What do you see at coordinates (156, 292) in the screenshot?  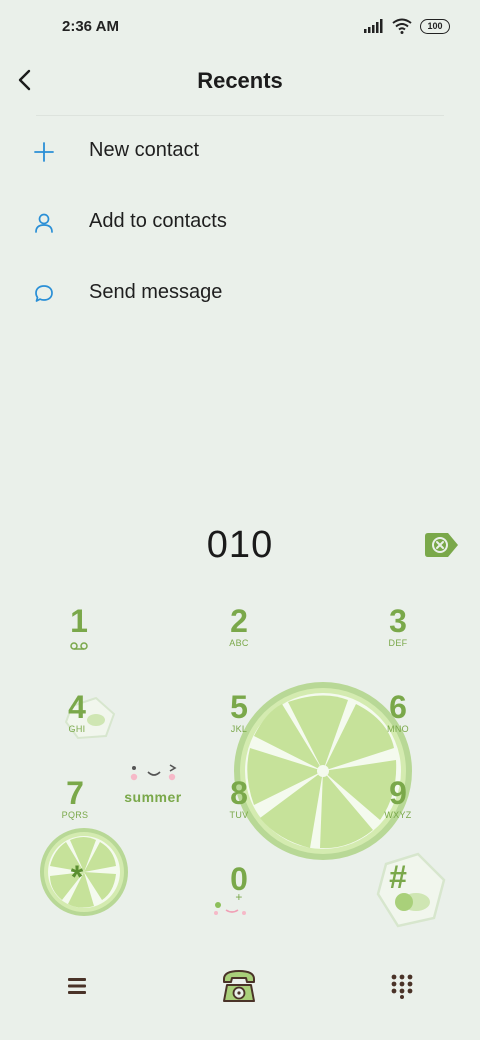 I see `send-message-label: Send message` at bounding box center [156, 292].